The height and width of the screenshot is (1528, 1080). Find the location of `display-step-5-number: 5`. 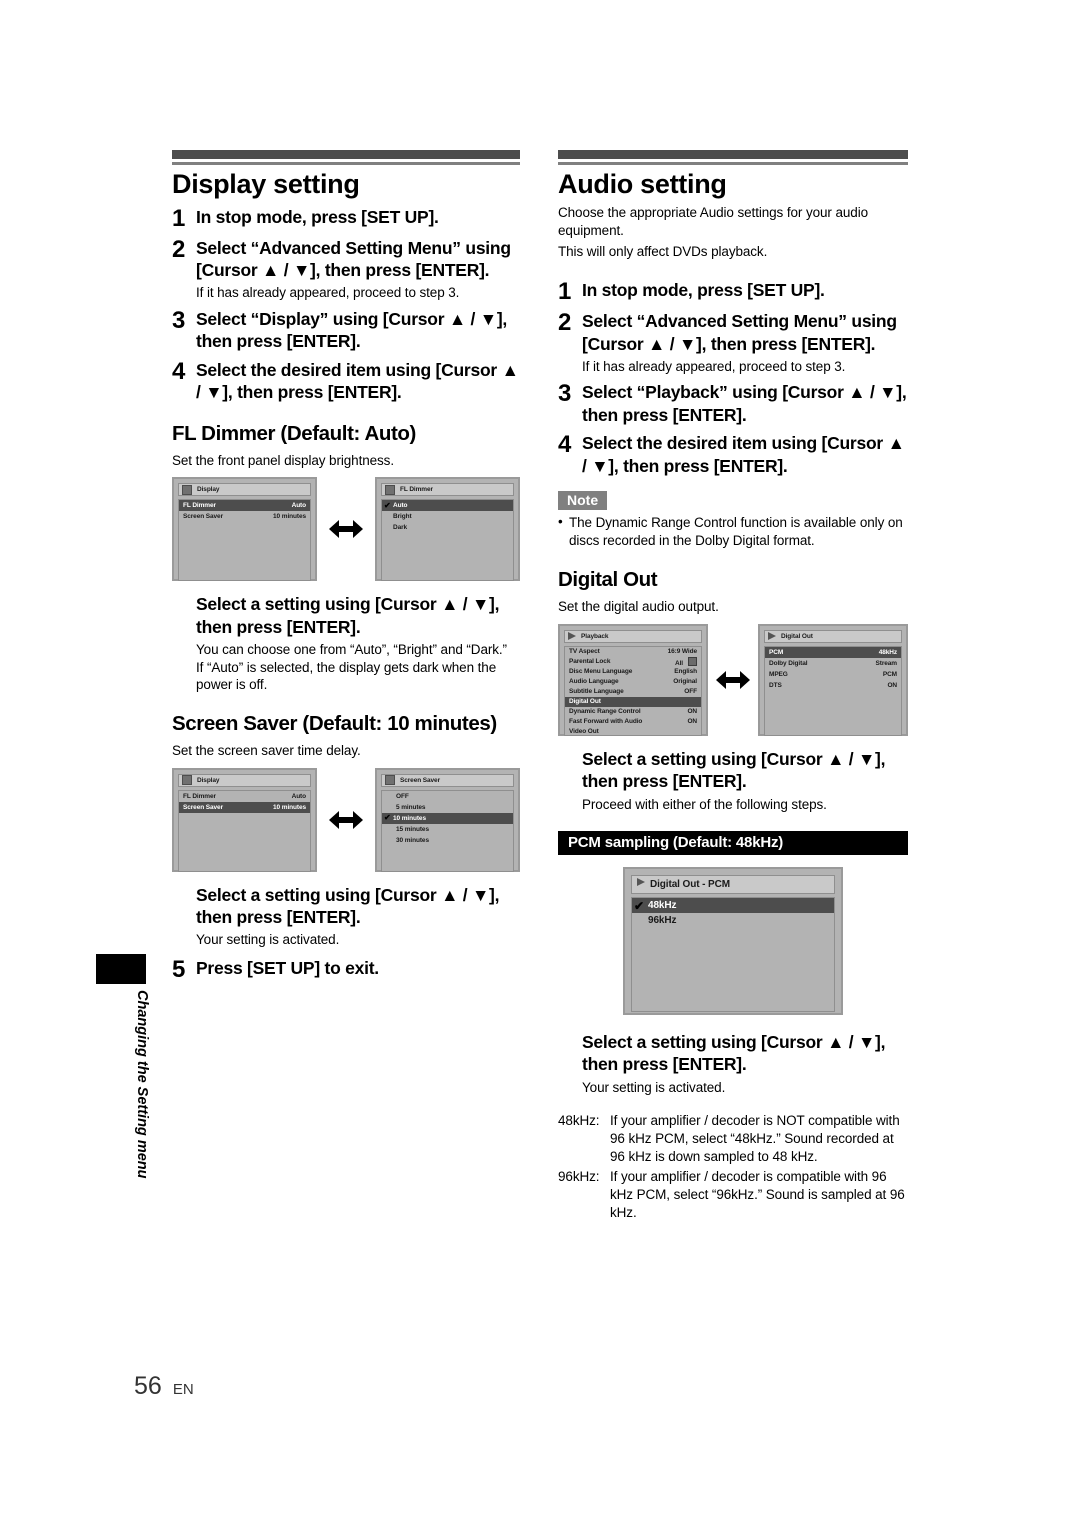

display-step-5-number: 5 is located at coordinates (179, 969).